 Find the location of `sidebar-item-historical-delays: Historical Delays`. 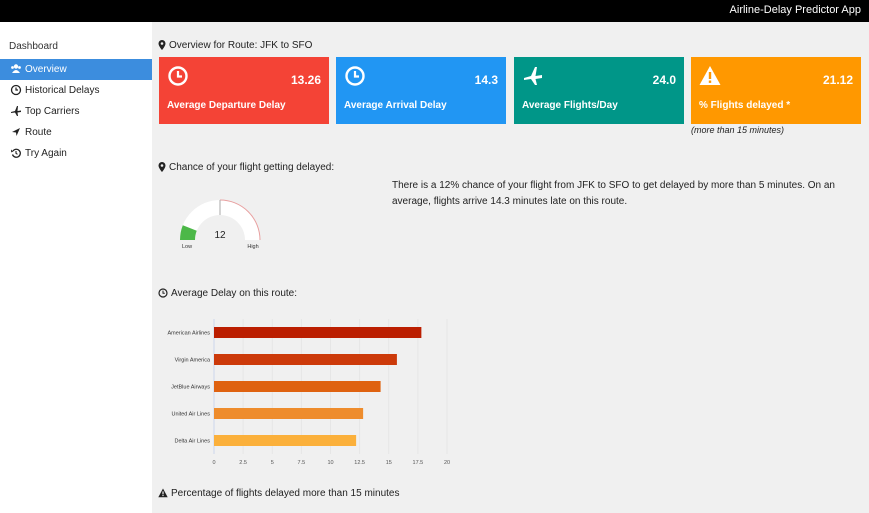

sidebar-item-historical-delays: Historical Delays is located at coordinates (76, 90).